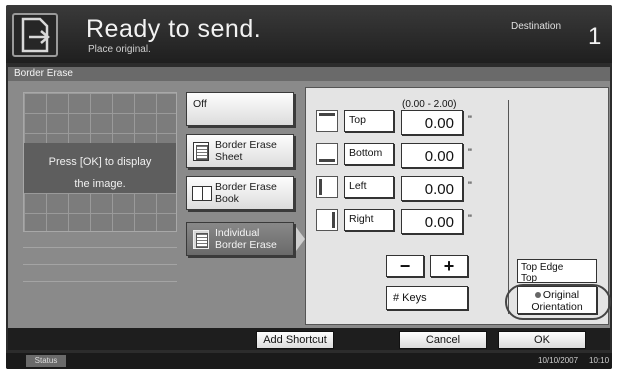 The width and height of the screenshot is (618, 374). Describe the element at coordinates (369, 121) in the screenshot. I see `top-side-button: Top` at that location.